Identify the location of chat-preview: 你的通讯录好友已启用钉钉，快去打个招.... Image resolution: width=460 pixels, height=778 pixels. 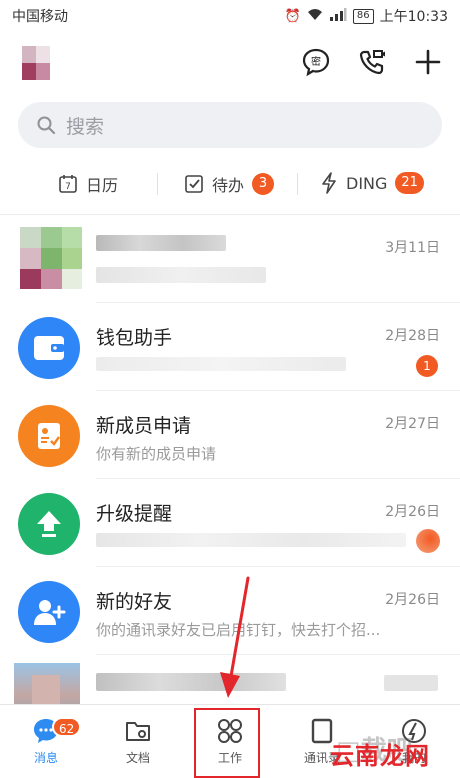
(238, 630).